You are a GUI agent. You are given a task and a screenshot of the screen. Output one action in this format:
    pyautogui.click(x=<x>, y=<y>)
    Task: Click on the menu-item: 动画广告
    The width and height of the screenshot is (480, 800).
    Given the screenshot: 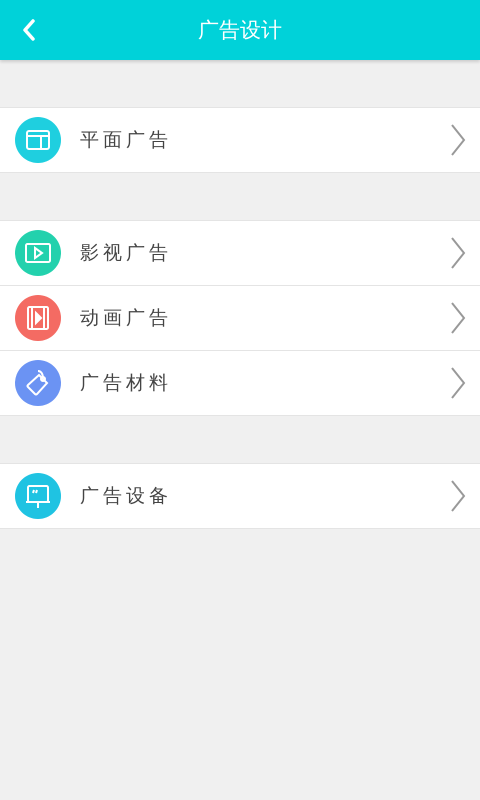 What is the action you would take?
    pyautogui.click(x=240, y=317)
    